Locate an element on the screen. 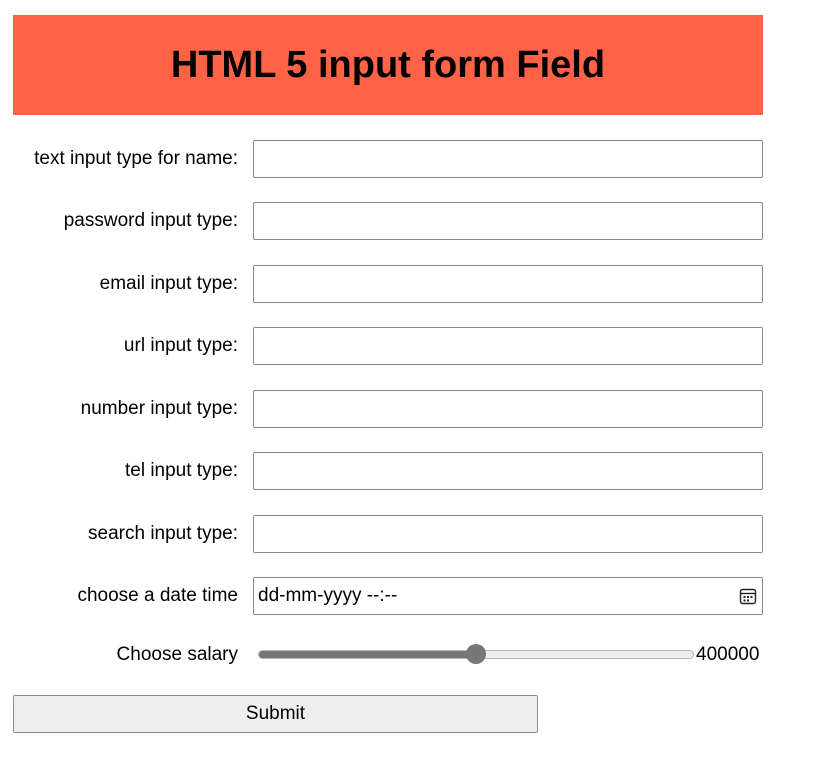 The image size is (825, 762). salary-slider-fill is located at coordinates (367, 654).